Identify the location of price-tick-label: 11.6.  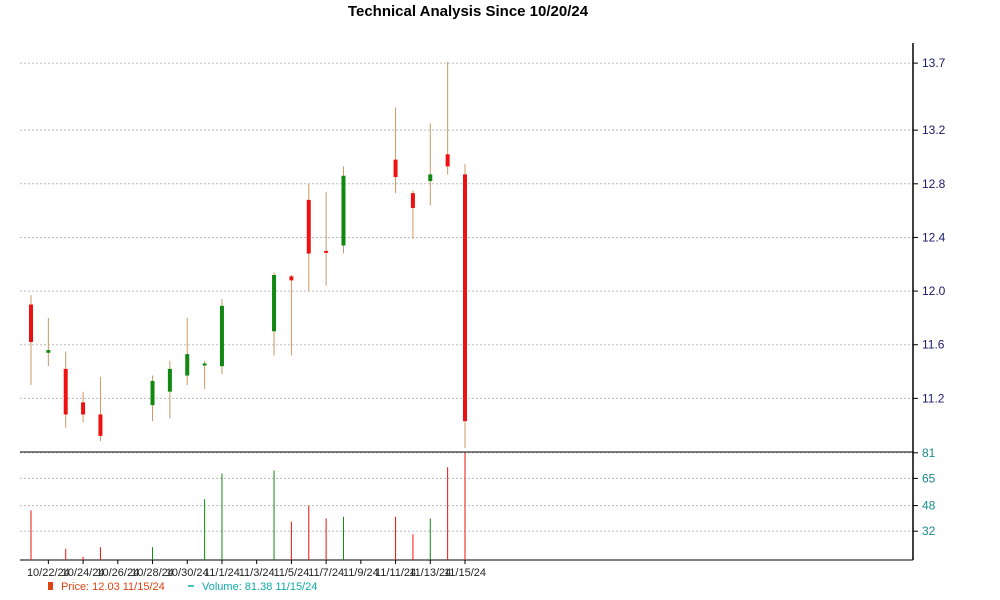
(933, 345).